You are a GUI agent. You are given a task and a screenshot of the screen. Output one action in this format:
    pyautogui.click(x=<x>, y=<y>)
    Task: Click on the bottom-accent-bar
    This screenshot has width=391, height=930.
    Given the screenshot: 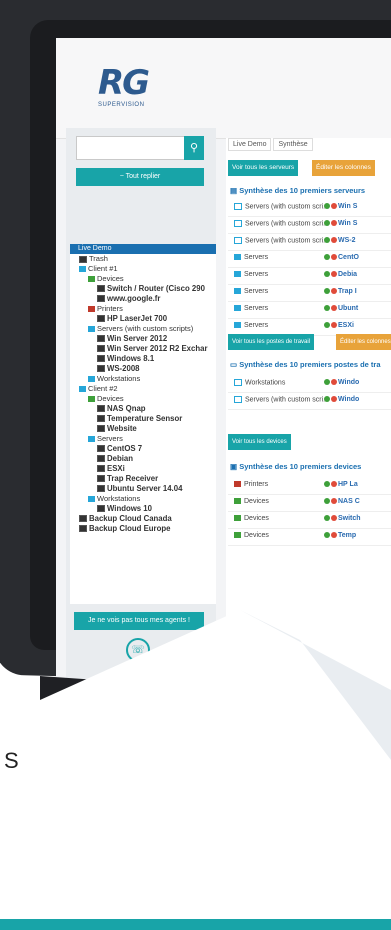 What is the action you would take?
    pyautogui.click(x=195, y=924)
    